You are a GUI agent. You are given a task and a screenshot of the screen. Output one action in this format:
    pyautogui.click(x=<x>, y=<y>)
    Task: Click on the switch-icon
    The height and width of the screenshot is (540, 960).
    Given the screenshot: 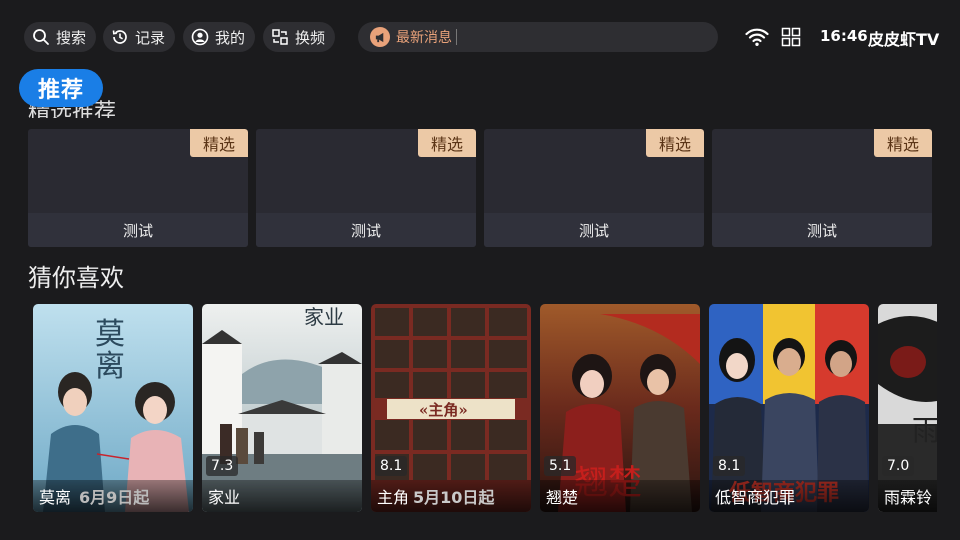 What is the action you would take?
    pyautogui.click(x=280, y=37)
    